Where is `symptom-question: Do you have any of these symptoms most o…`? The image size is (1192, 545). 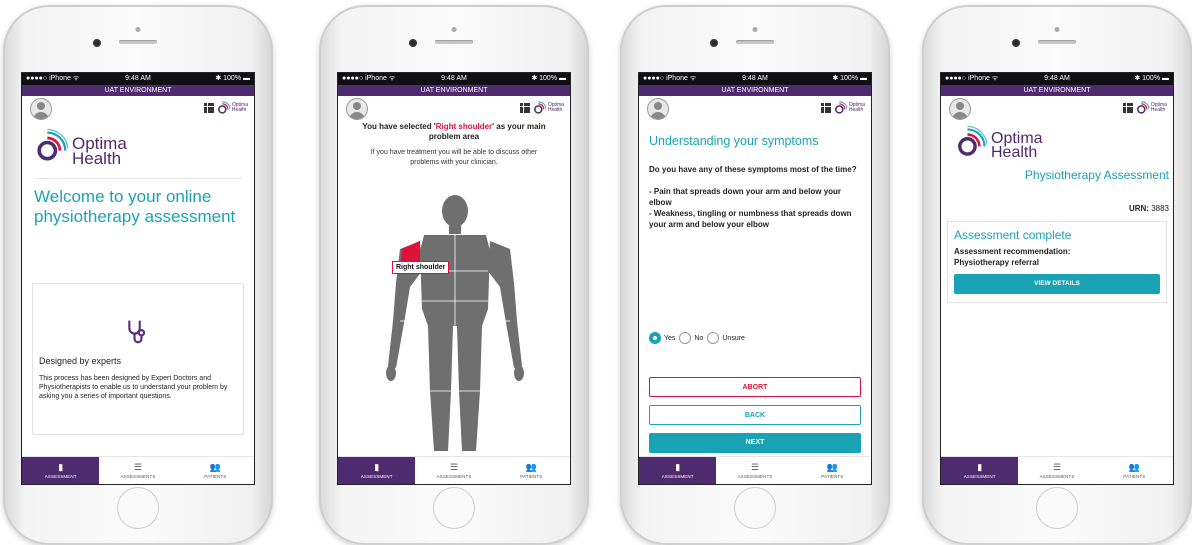 symptom-question: Do you have any of these symptoms most o… is located at coordinates (755, 189).